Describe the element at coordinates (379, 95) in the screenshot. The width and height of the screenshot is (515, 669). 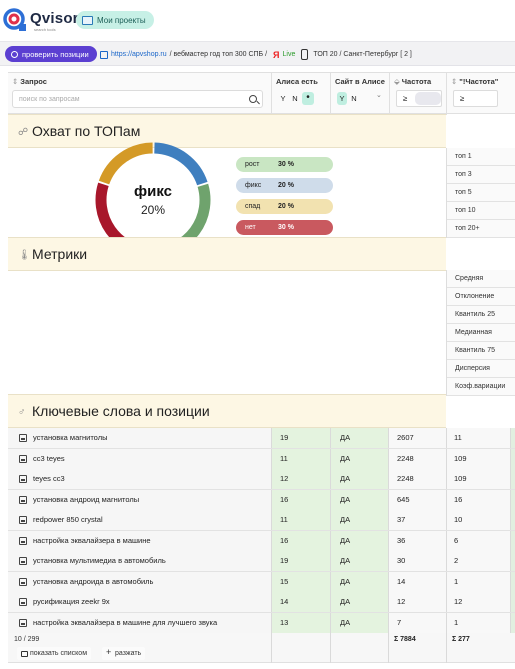
I see `chevron-down-icon: ⌄` at that location.